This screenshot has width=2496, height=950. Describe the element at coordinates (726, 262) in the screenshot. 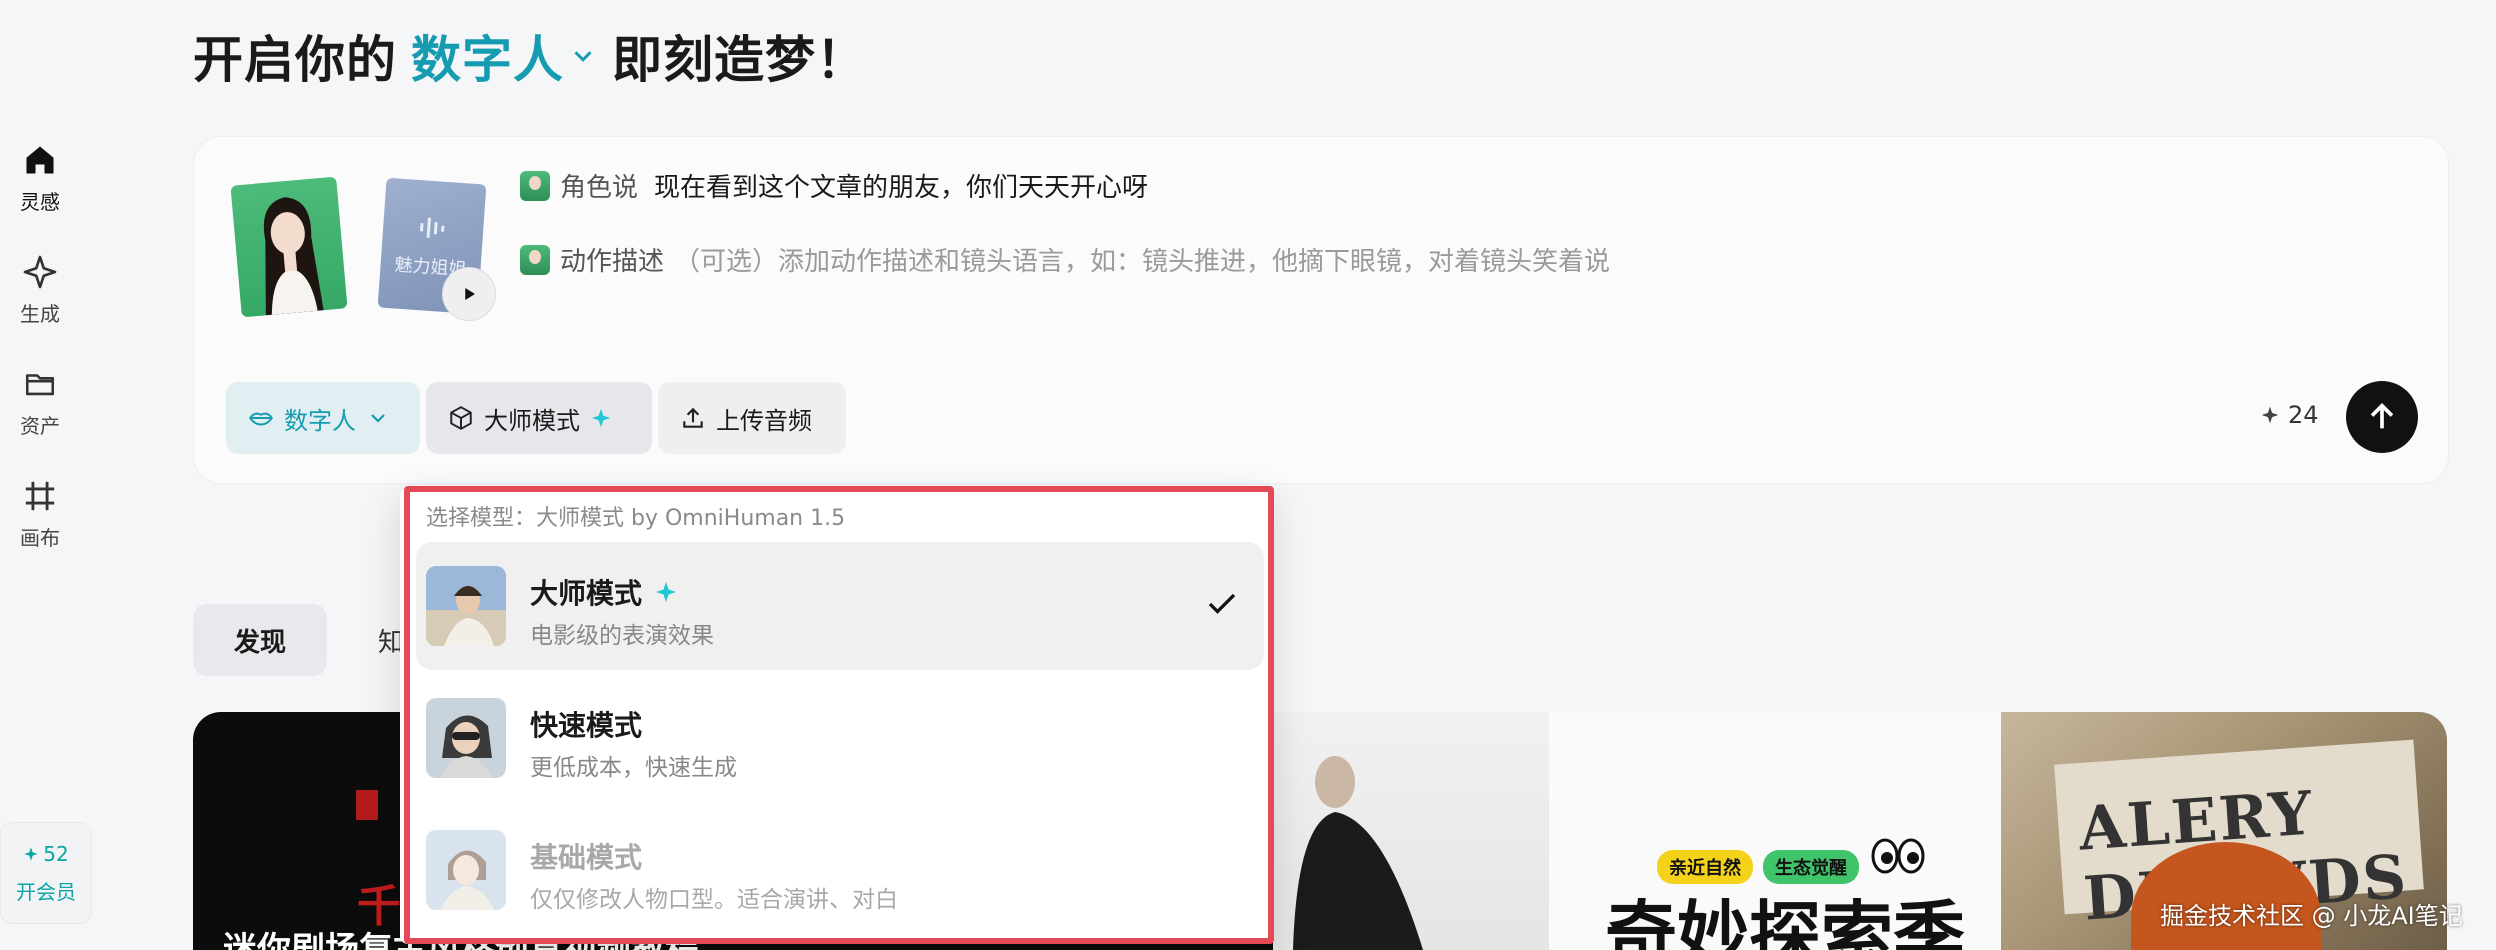

I see `action-optional-label: （可选）` at that location.